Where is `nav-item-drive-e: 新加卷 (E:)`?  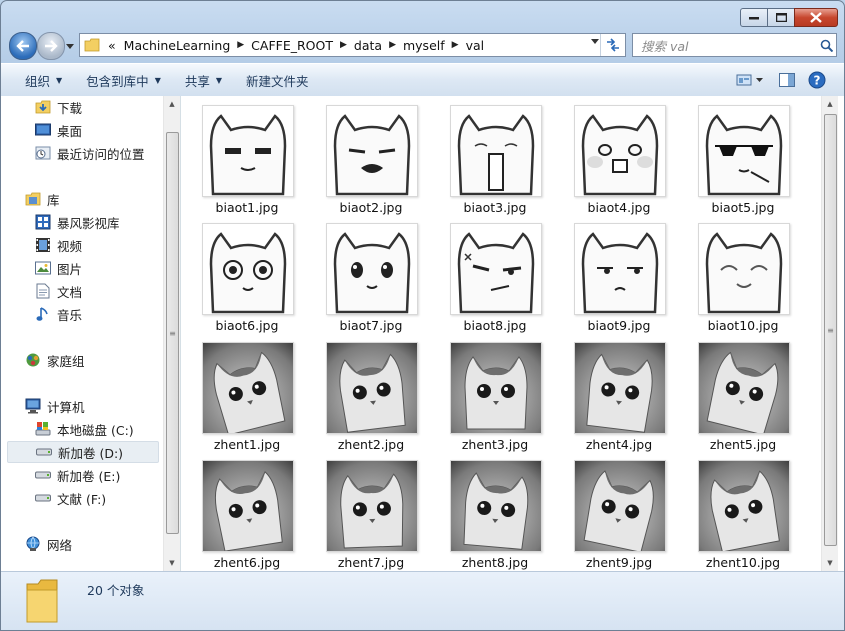 nav-item-drive-e: 新加卷 (E:) is located at coordinates (98, 475).